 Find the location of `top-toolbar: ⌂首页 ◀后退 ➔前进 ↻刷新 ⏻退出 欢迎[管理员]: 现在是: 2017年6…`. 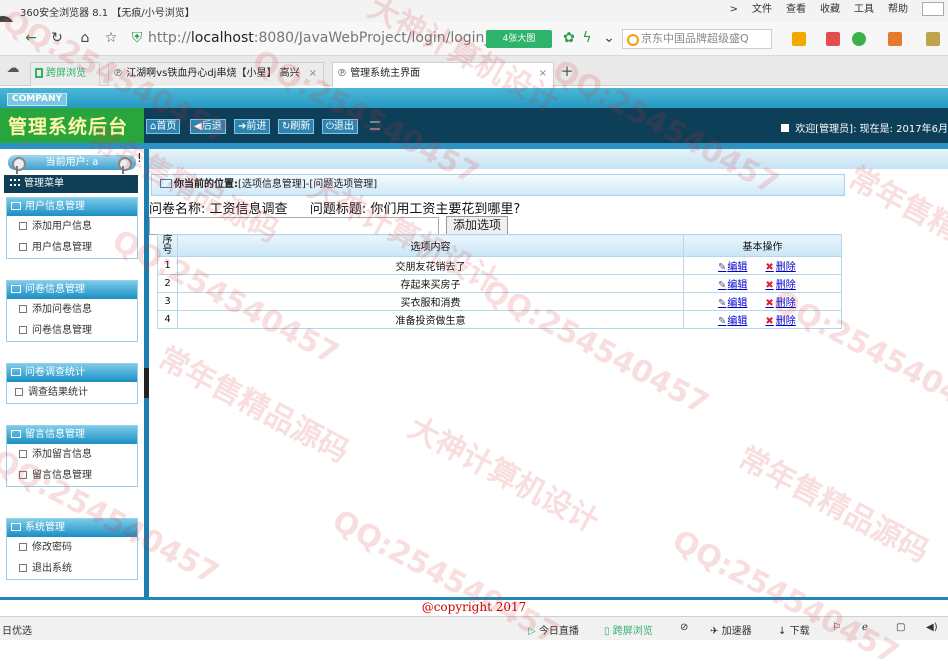

top-toolbar: ⌂首页 ◀后退 ➔前进 ↻刷新 ⏻退出 欢迎[管理员]: 现在是: 2017年6… is located at coordinates (546, 125).